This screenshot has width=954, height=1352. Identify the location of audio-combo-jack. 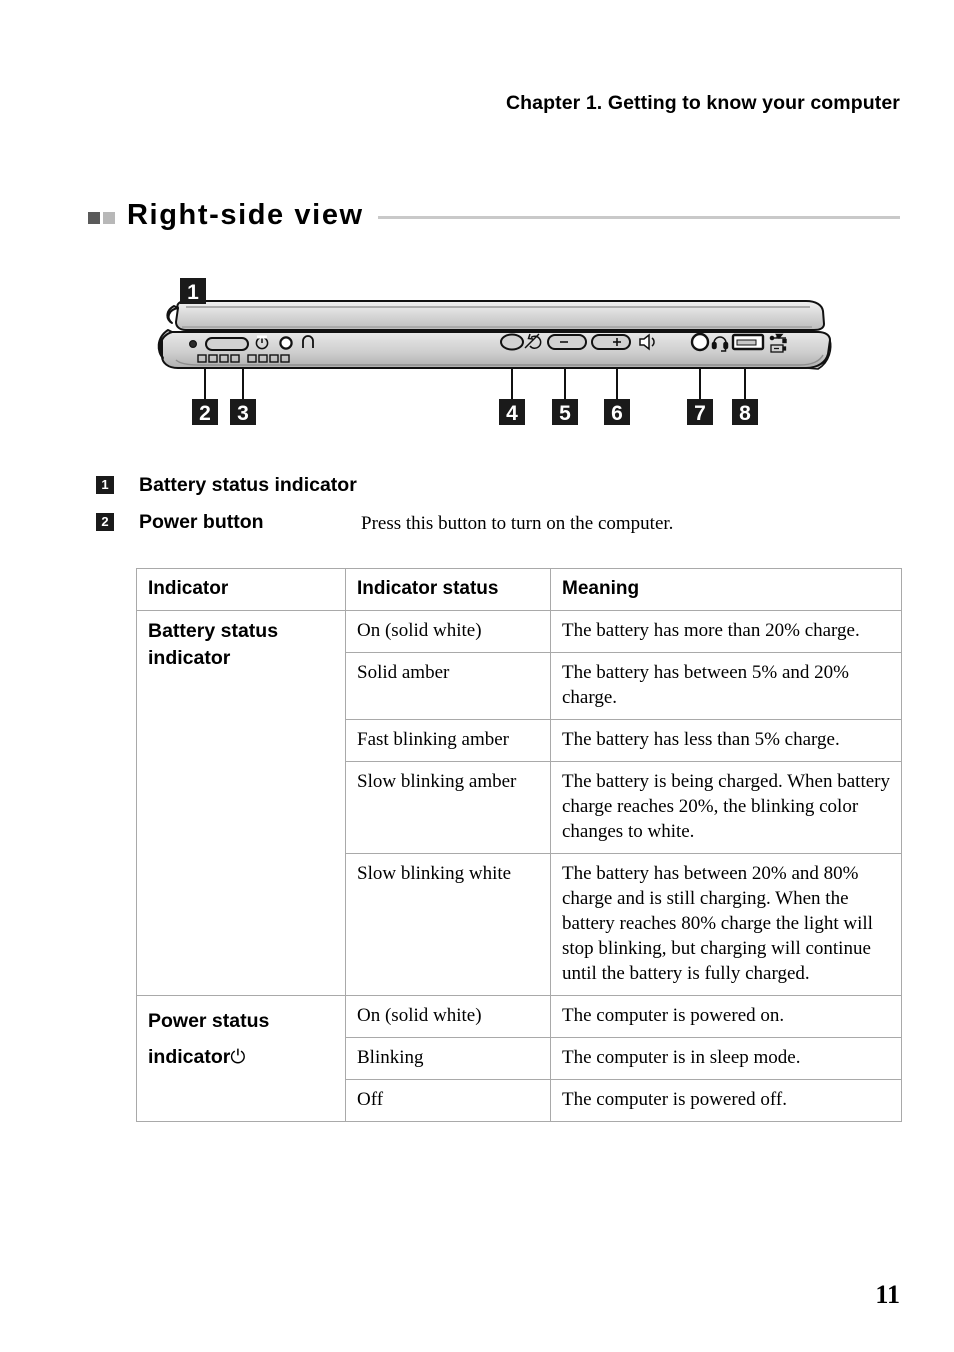
(700, 342).